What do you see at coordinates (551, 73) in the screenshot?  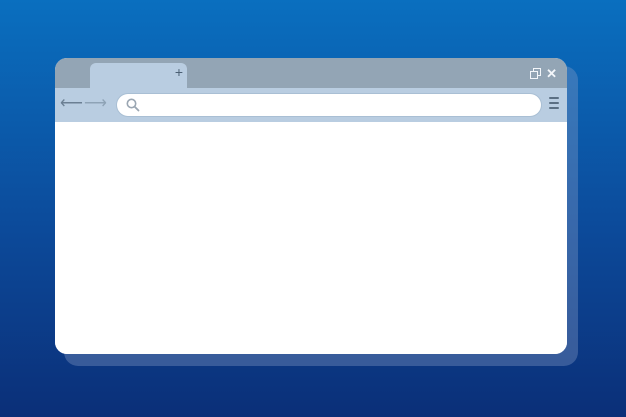 I see `close-icon: ✕` at bounding box center [551, 73].